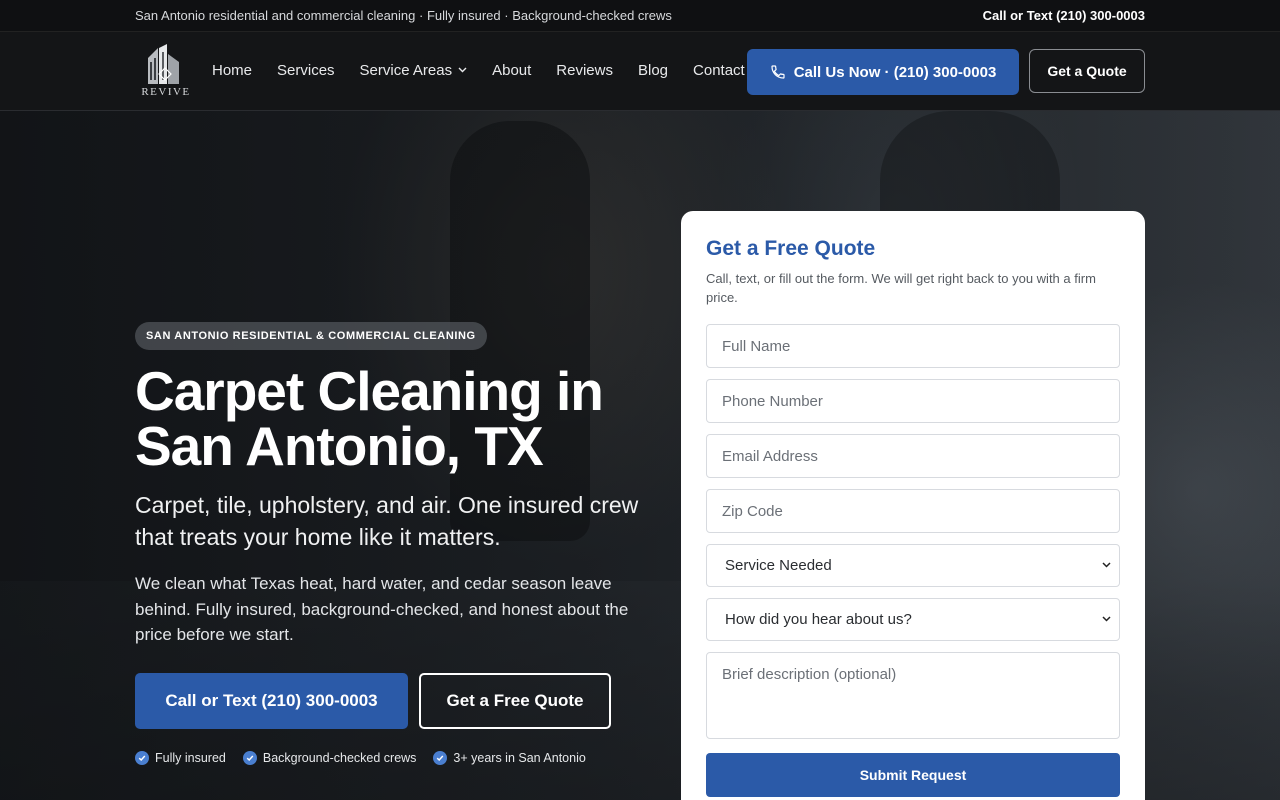 The height and width of the screenshot is (800, 1280). I want to click on nav-link-service-areas-label: Service Areas, so click(406, 70).